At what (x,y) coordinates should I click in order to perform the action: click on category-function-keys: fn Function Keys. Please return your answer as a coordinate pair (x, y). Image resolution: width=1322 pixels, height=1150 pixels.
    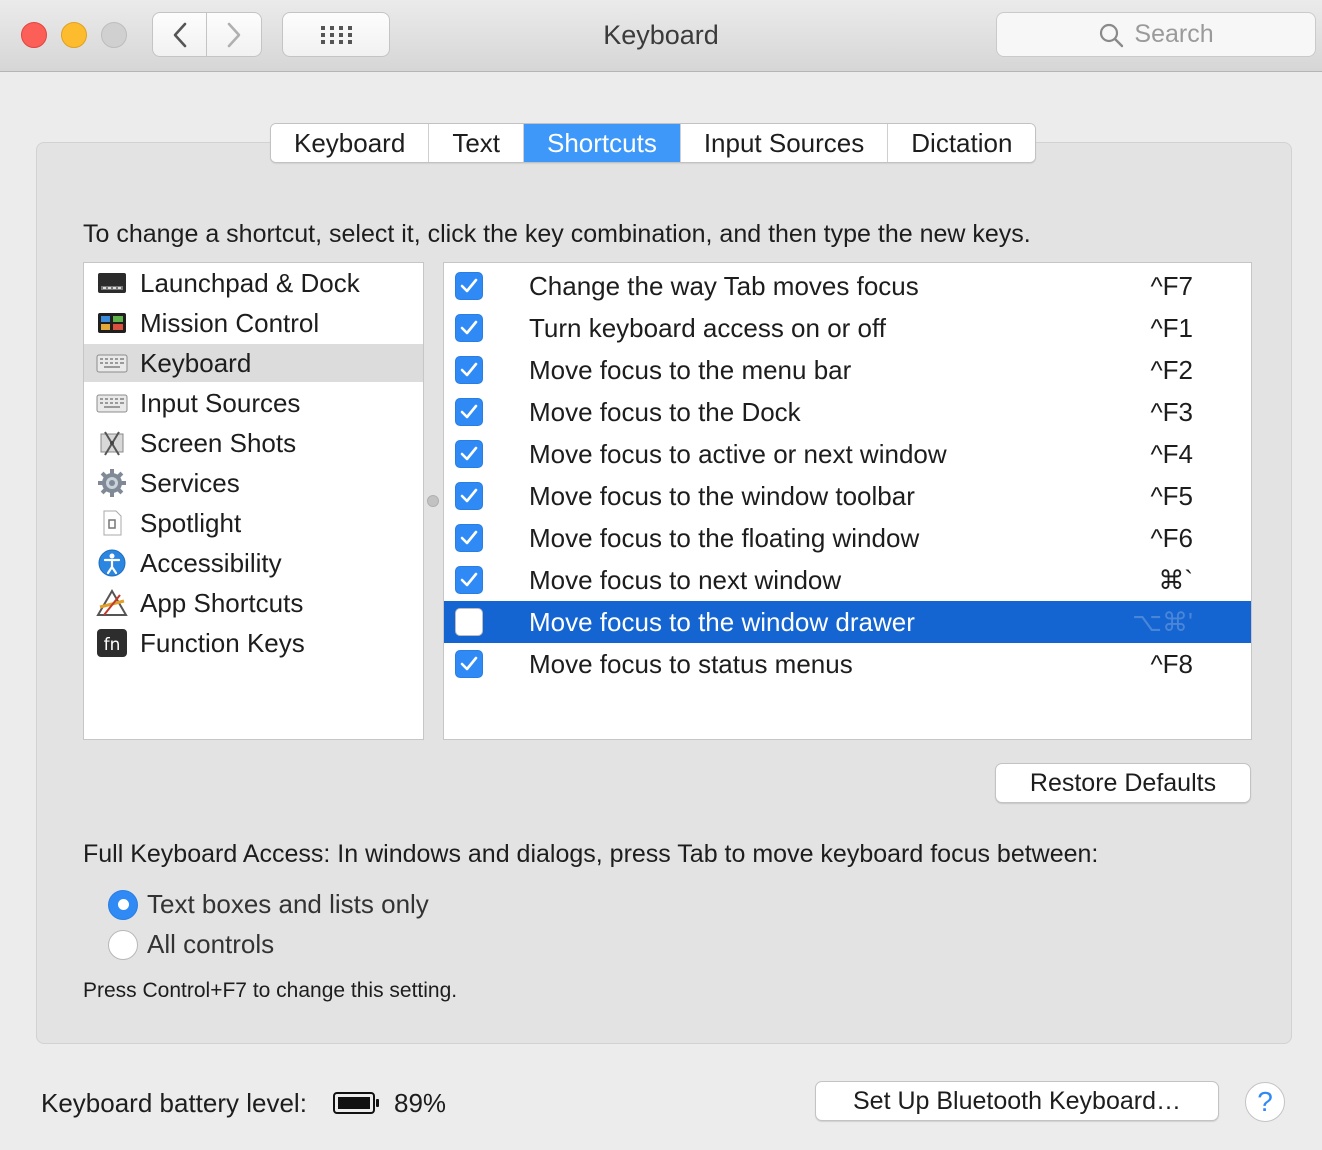
    Looking at the image, I should click on (253, 643).